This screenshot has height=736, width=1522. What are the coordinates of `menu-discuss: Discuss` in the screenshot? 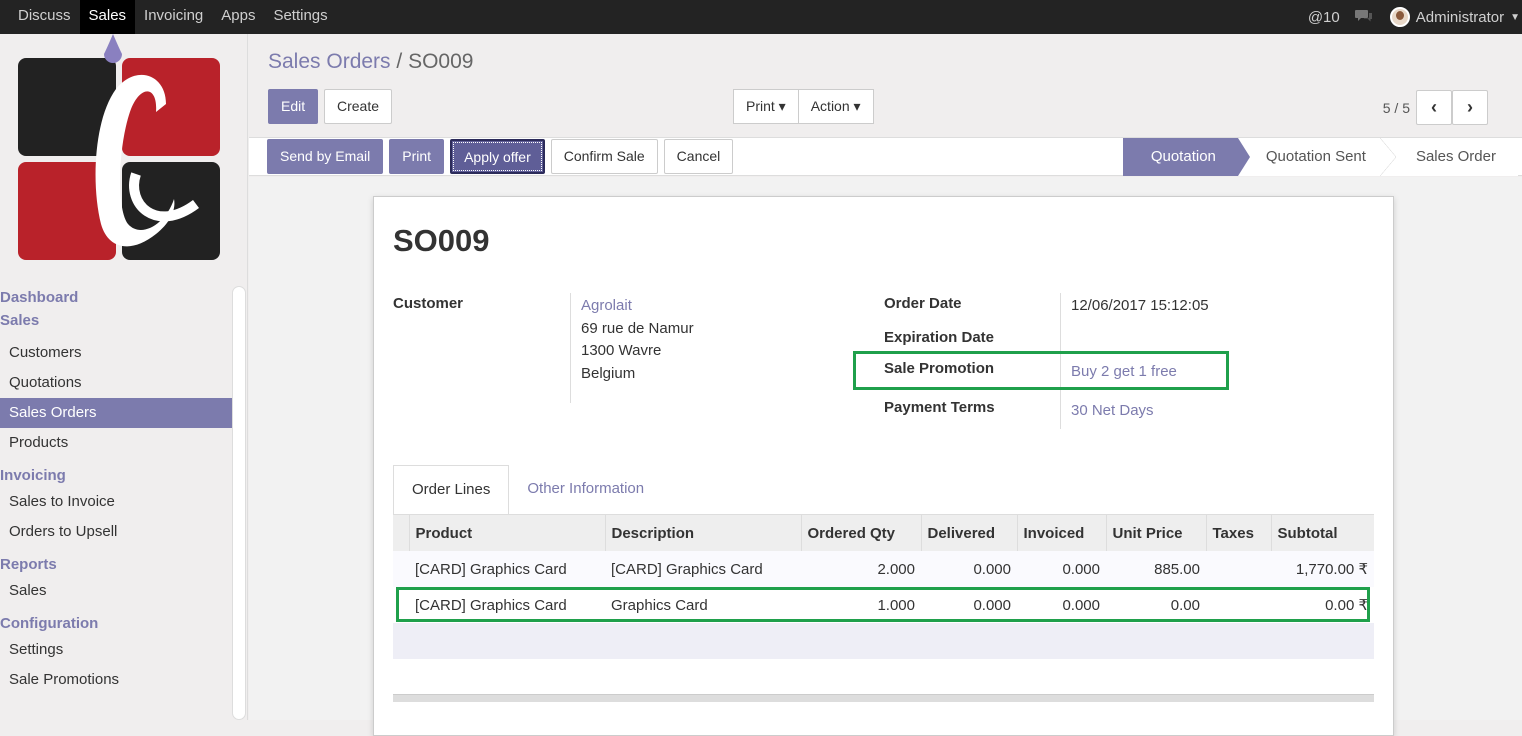 It's located at (40, 17).